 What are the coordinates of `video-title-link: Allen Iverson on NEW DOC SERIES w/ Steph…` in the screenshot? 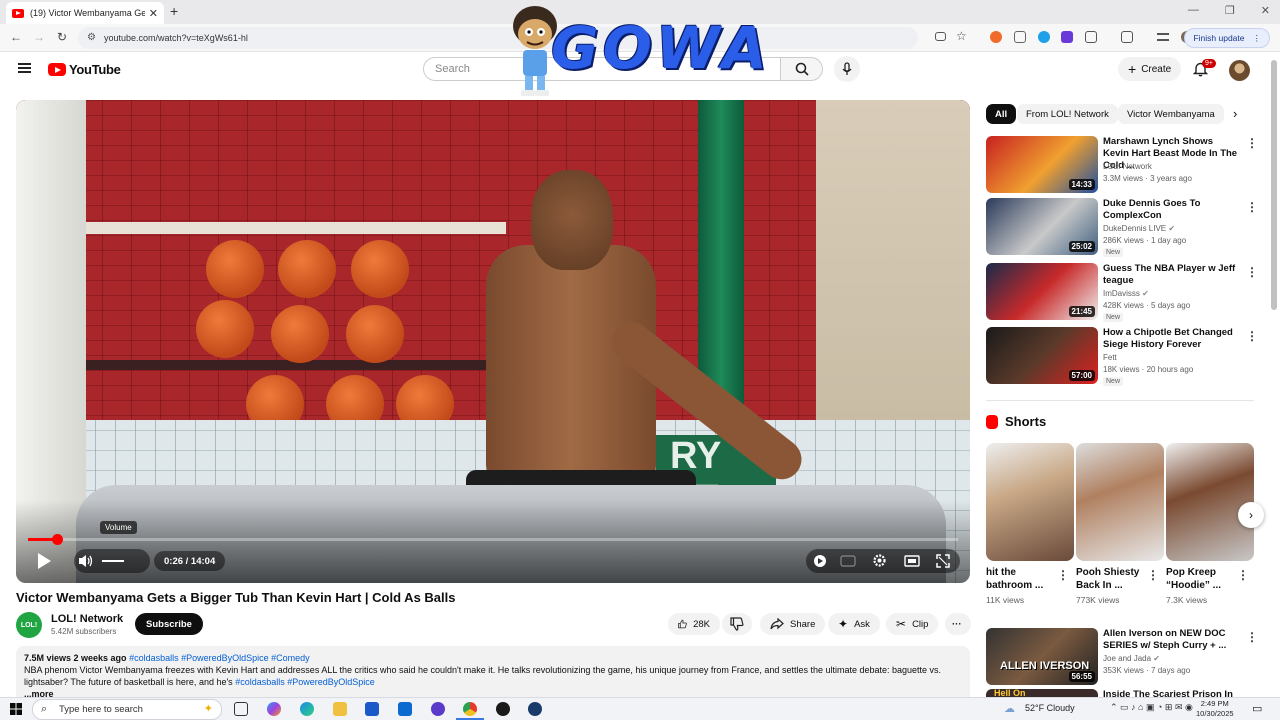 It's located at (1170, 640).